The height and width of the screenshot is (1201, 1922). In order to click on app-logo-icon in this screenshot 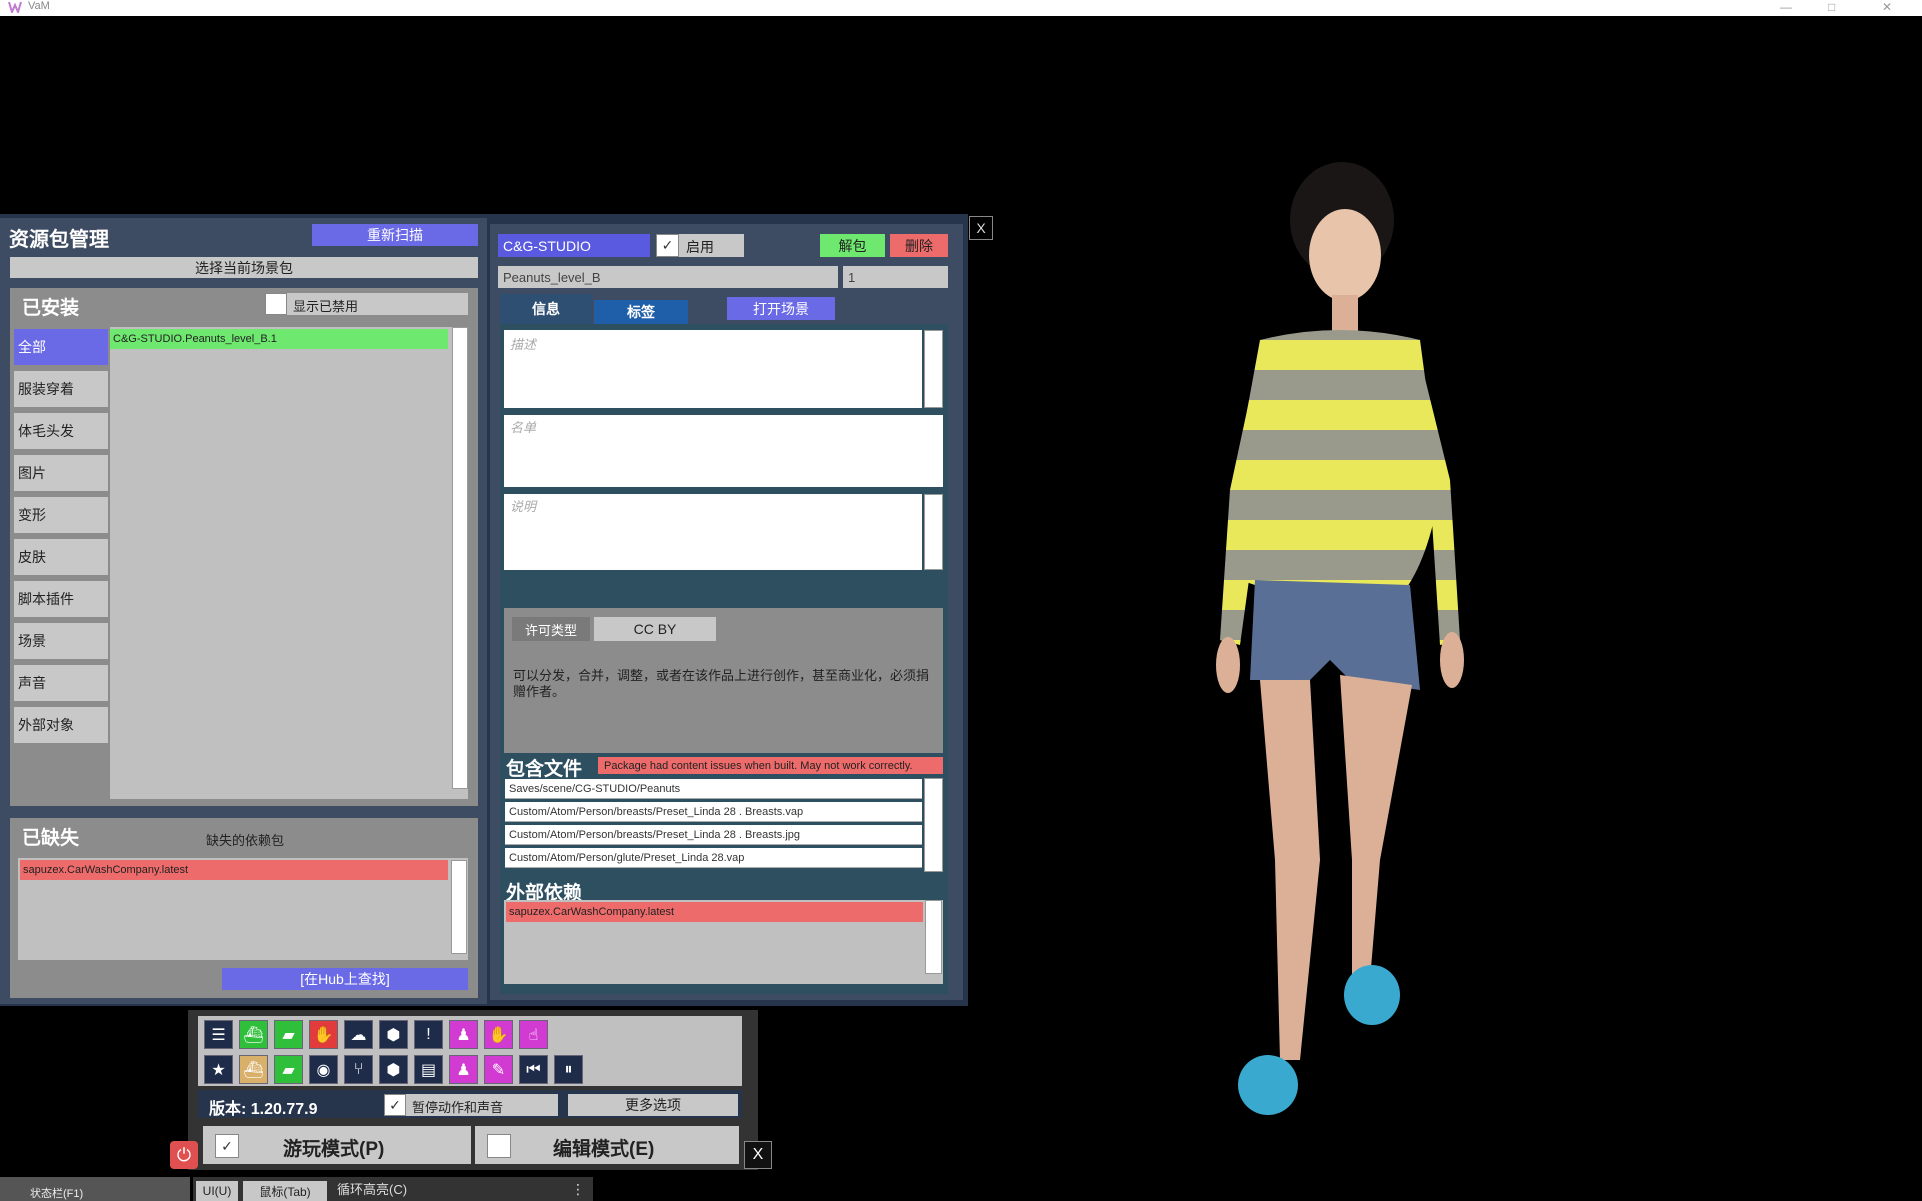, I will do `click(15, 7)`.